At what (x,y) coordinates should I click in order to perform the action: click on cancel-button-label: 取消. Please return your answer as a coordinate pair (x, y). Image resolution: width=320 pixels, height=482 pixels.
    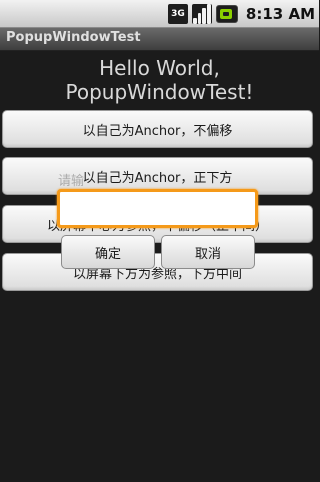
    Looking at the image, I should click on (207, 254).